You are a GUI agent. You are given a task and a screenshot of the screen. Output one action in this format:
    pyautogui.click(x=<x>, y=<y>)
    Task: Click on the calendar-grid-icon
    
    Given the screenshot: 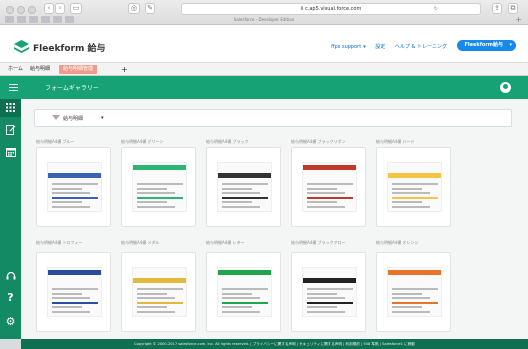 What is the action you would take?
    pyautogui.click(x=10, y=152)
    